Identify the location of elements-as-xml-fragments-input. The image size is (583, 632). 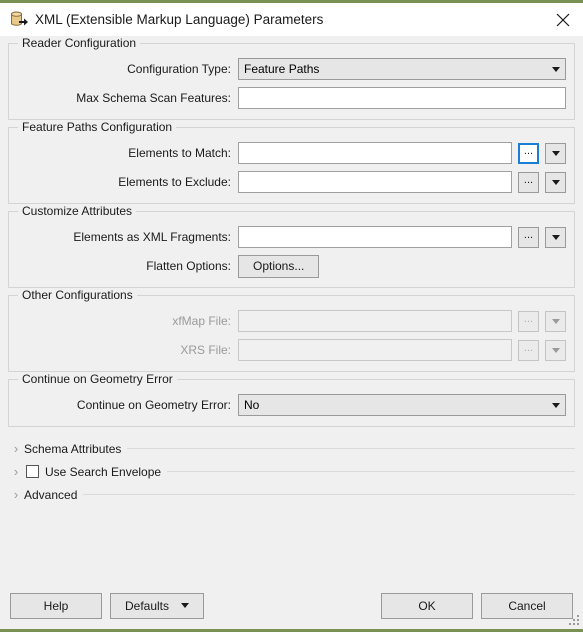
(375, 237).